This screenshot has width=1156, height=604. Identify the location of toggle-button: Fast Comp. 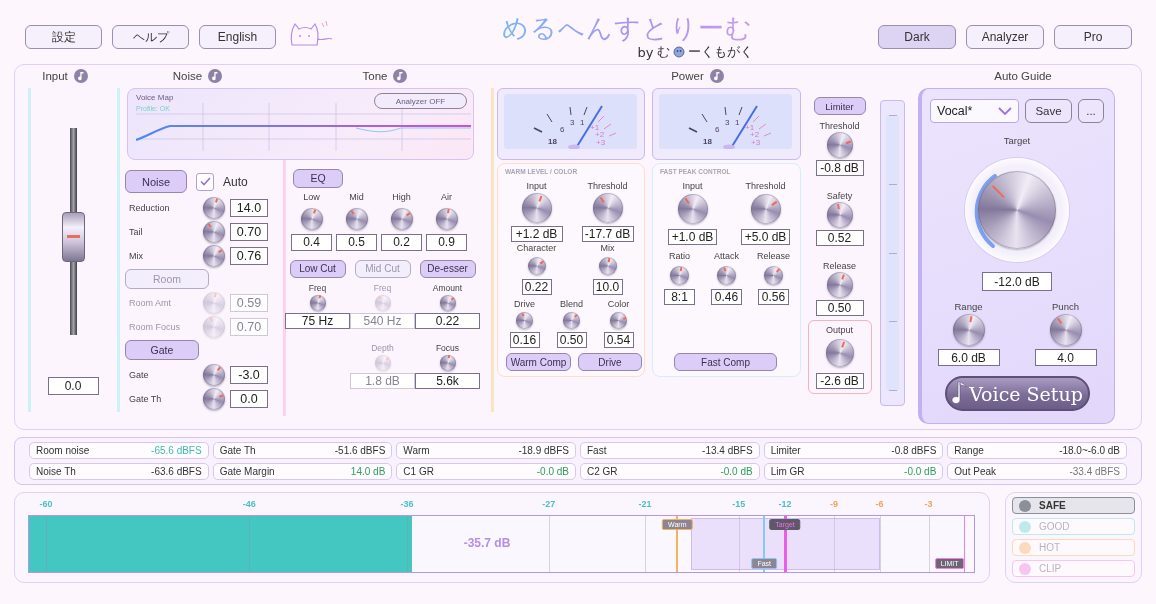
(725, 362).